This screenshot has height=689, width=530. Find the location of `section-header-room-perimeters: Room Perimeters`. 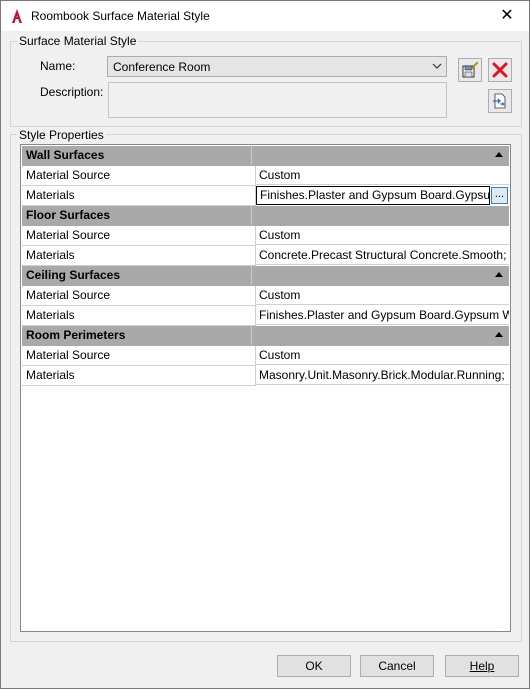

section-header-room-perimeters: Room Perimeters is located at coordinates (265, 336).